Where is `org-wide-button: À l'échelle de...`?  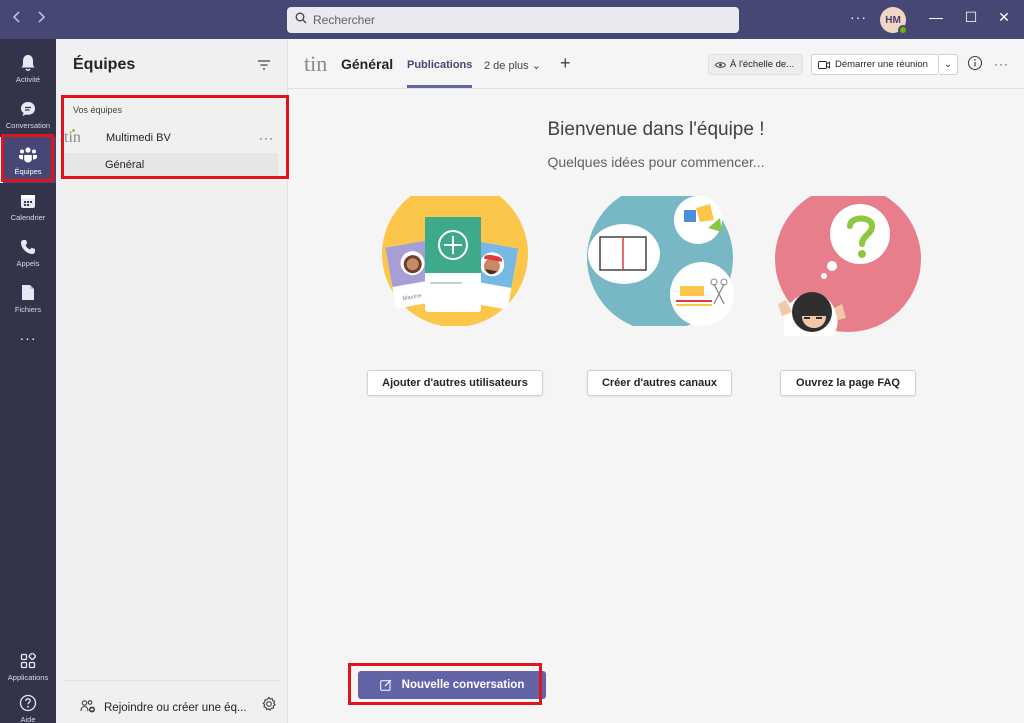 org-wide-button: À l'échelle de... is located at coordinates (755, 64).